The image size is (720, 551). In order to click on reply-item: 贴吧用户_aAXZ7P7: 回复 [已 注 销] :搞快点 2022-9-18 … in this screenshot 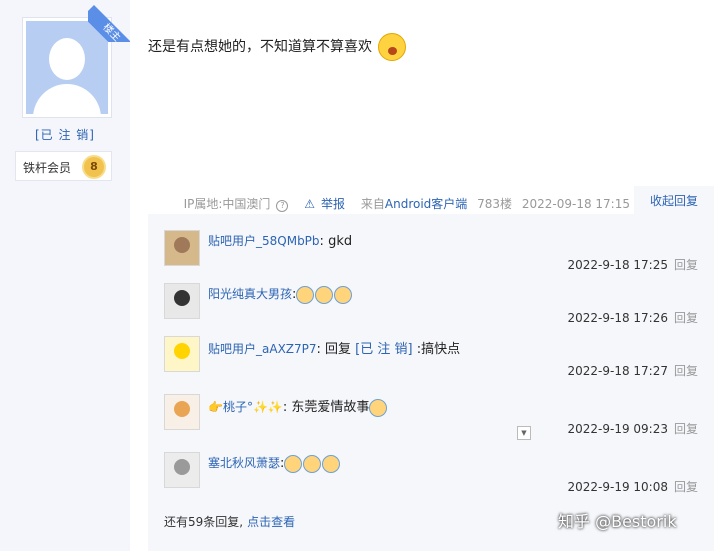, I will do `click(431, 349)`.